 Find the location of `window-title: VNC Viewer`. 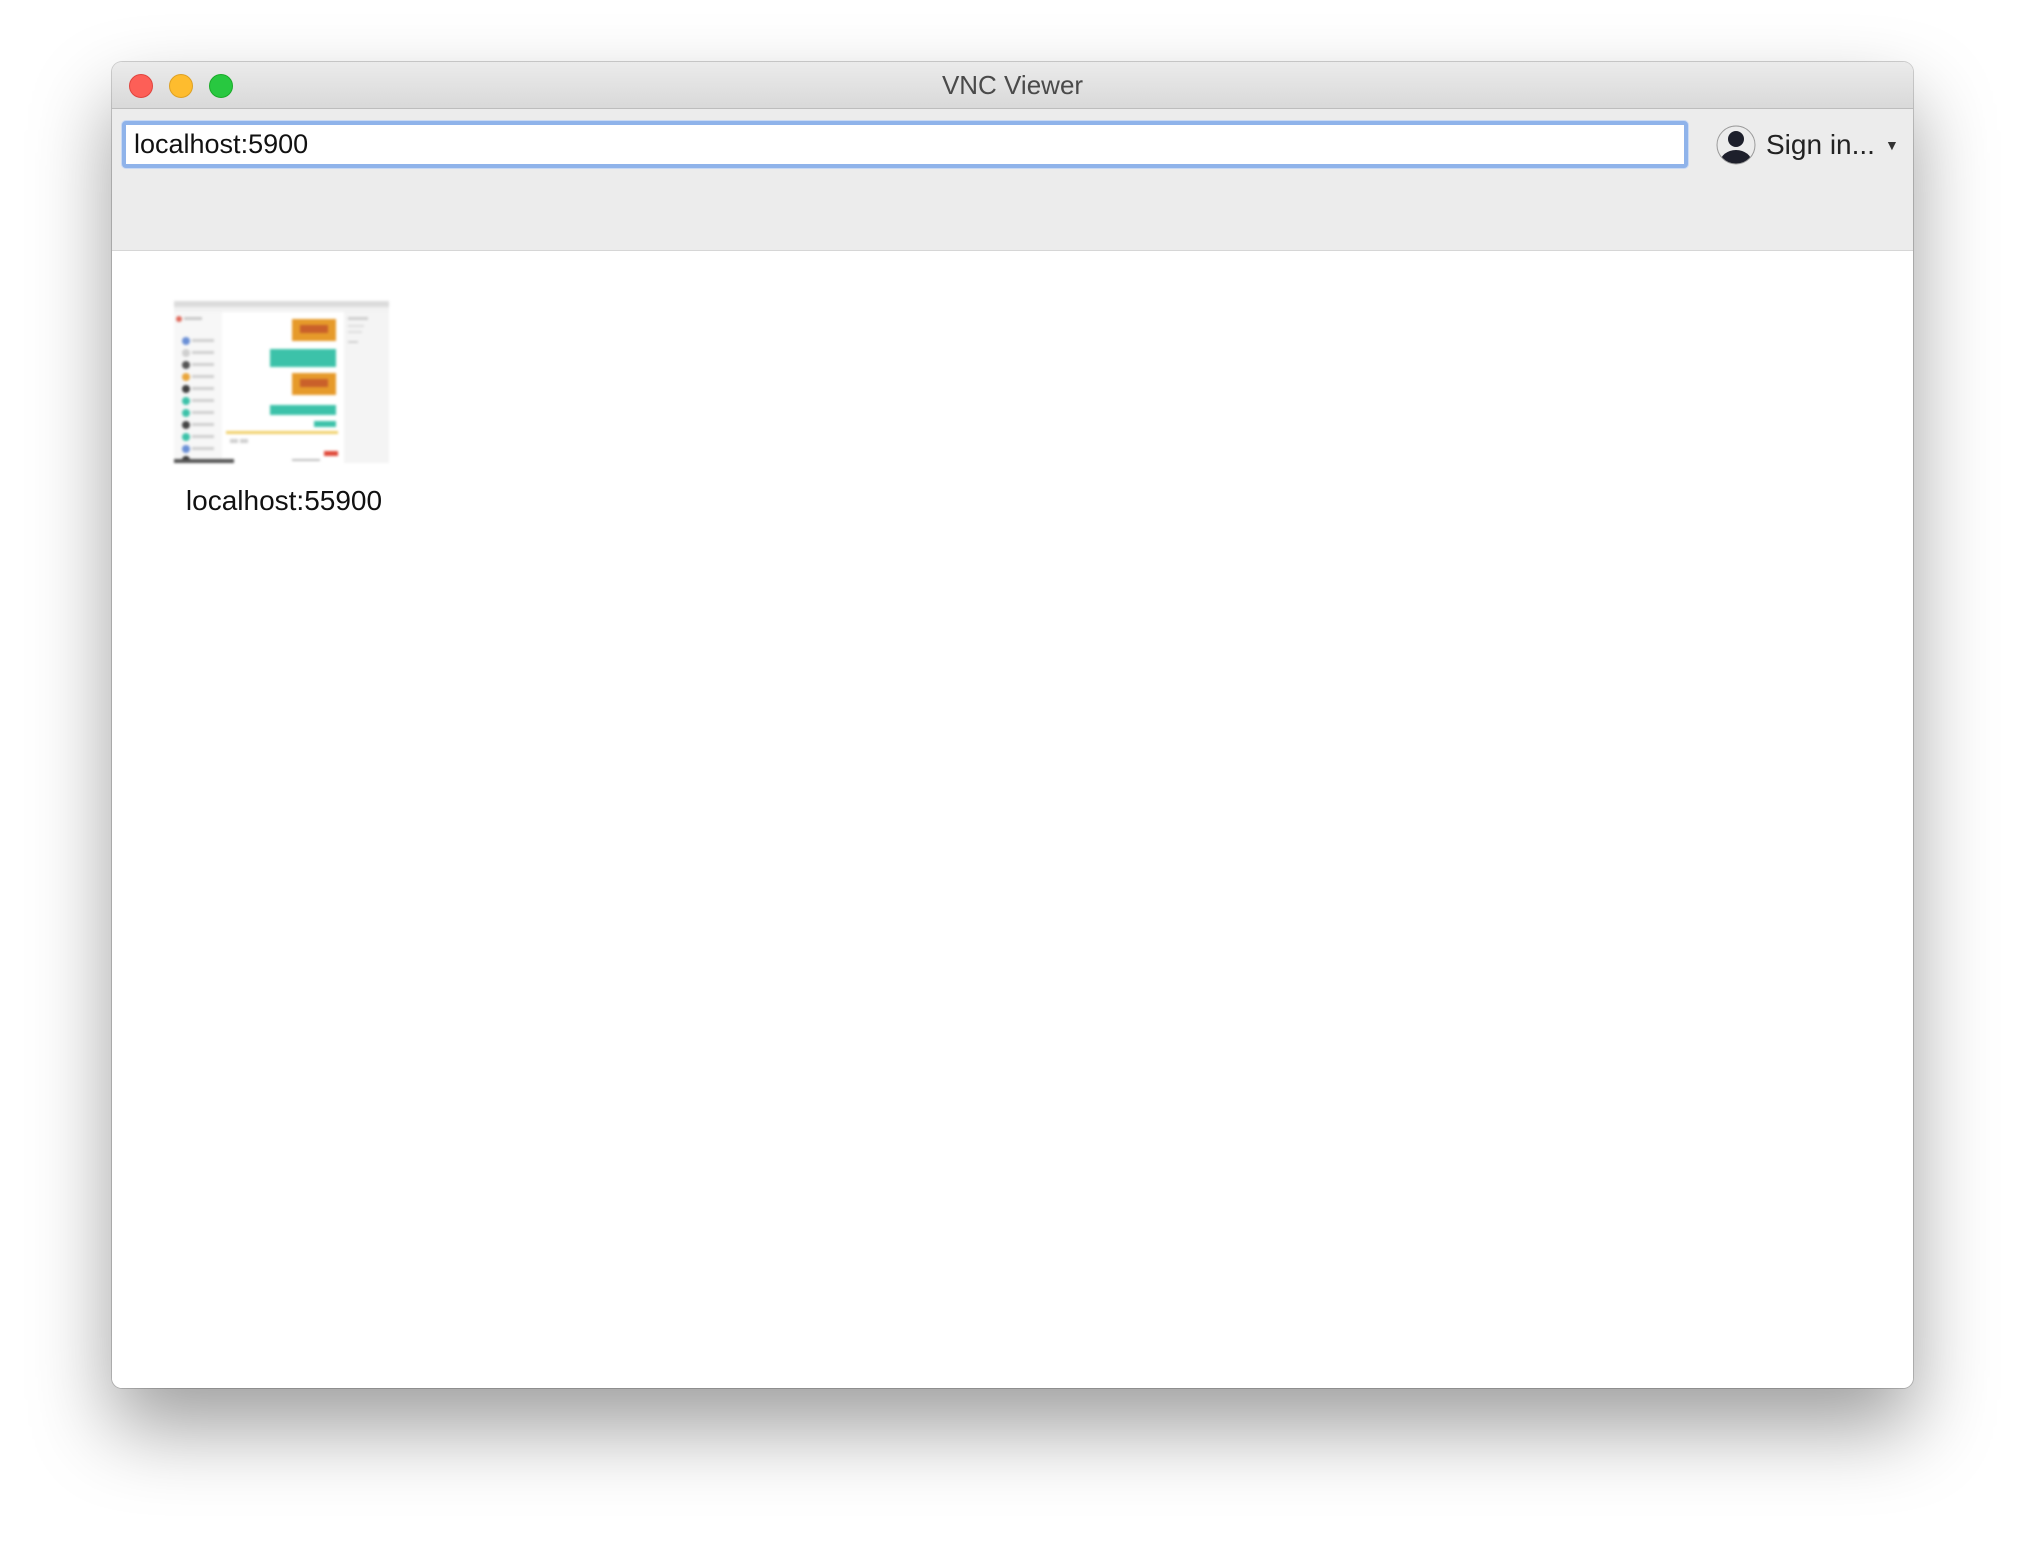

window-title: VNC Viewer is located at coordinates (1012, 85).